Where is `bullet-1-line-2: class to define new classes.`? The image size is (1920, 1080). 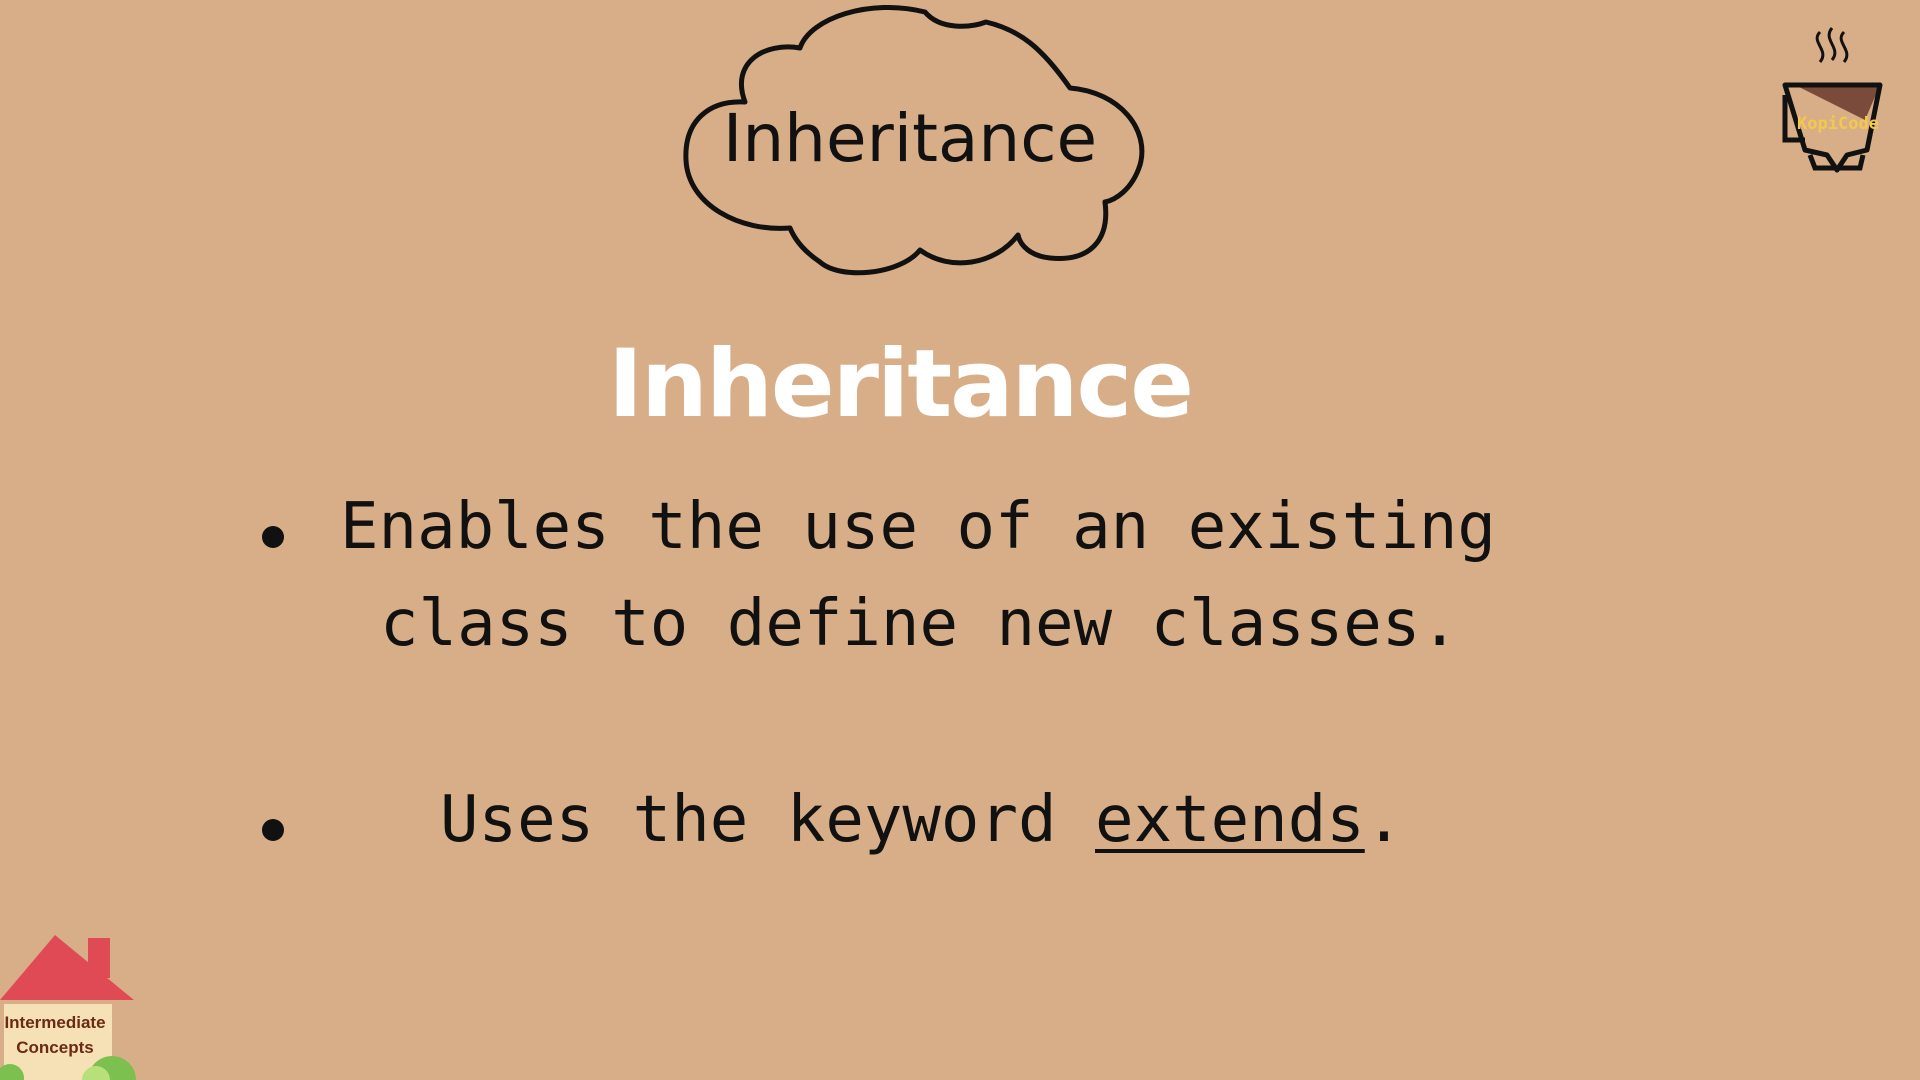 bullet-1-line-2: class to define new classes. is located at coordinates (919, 624).